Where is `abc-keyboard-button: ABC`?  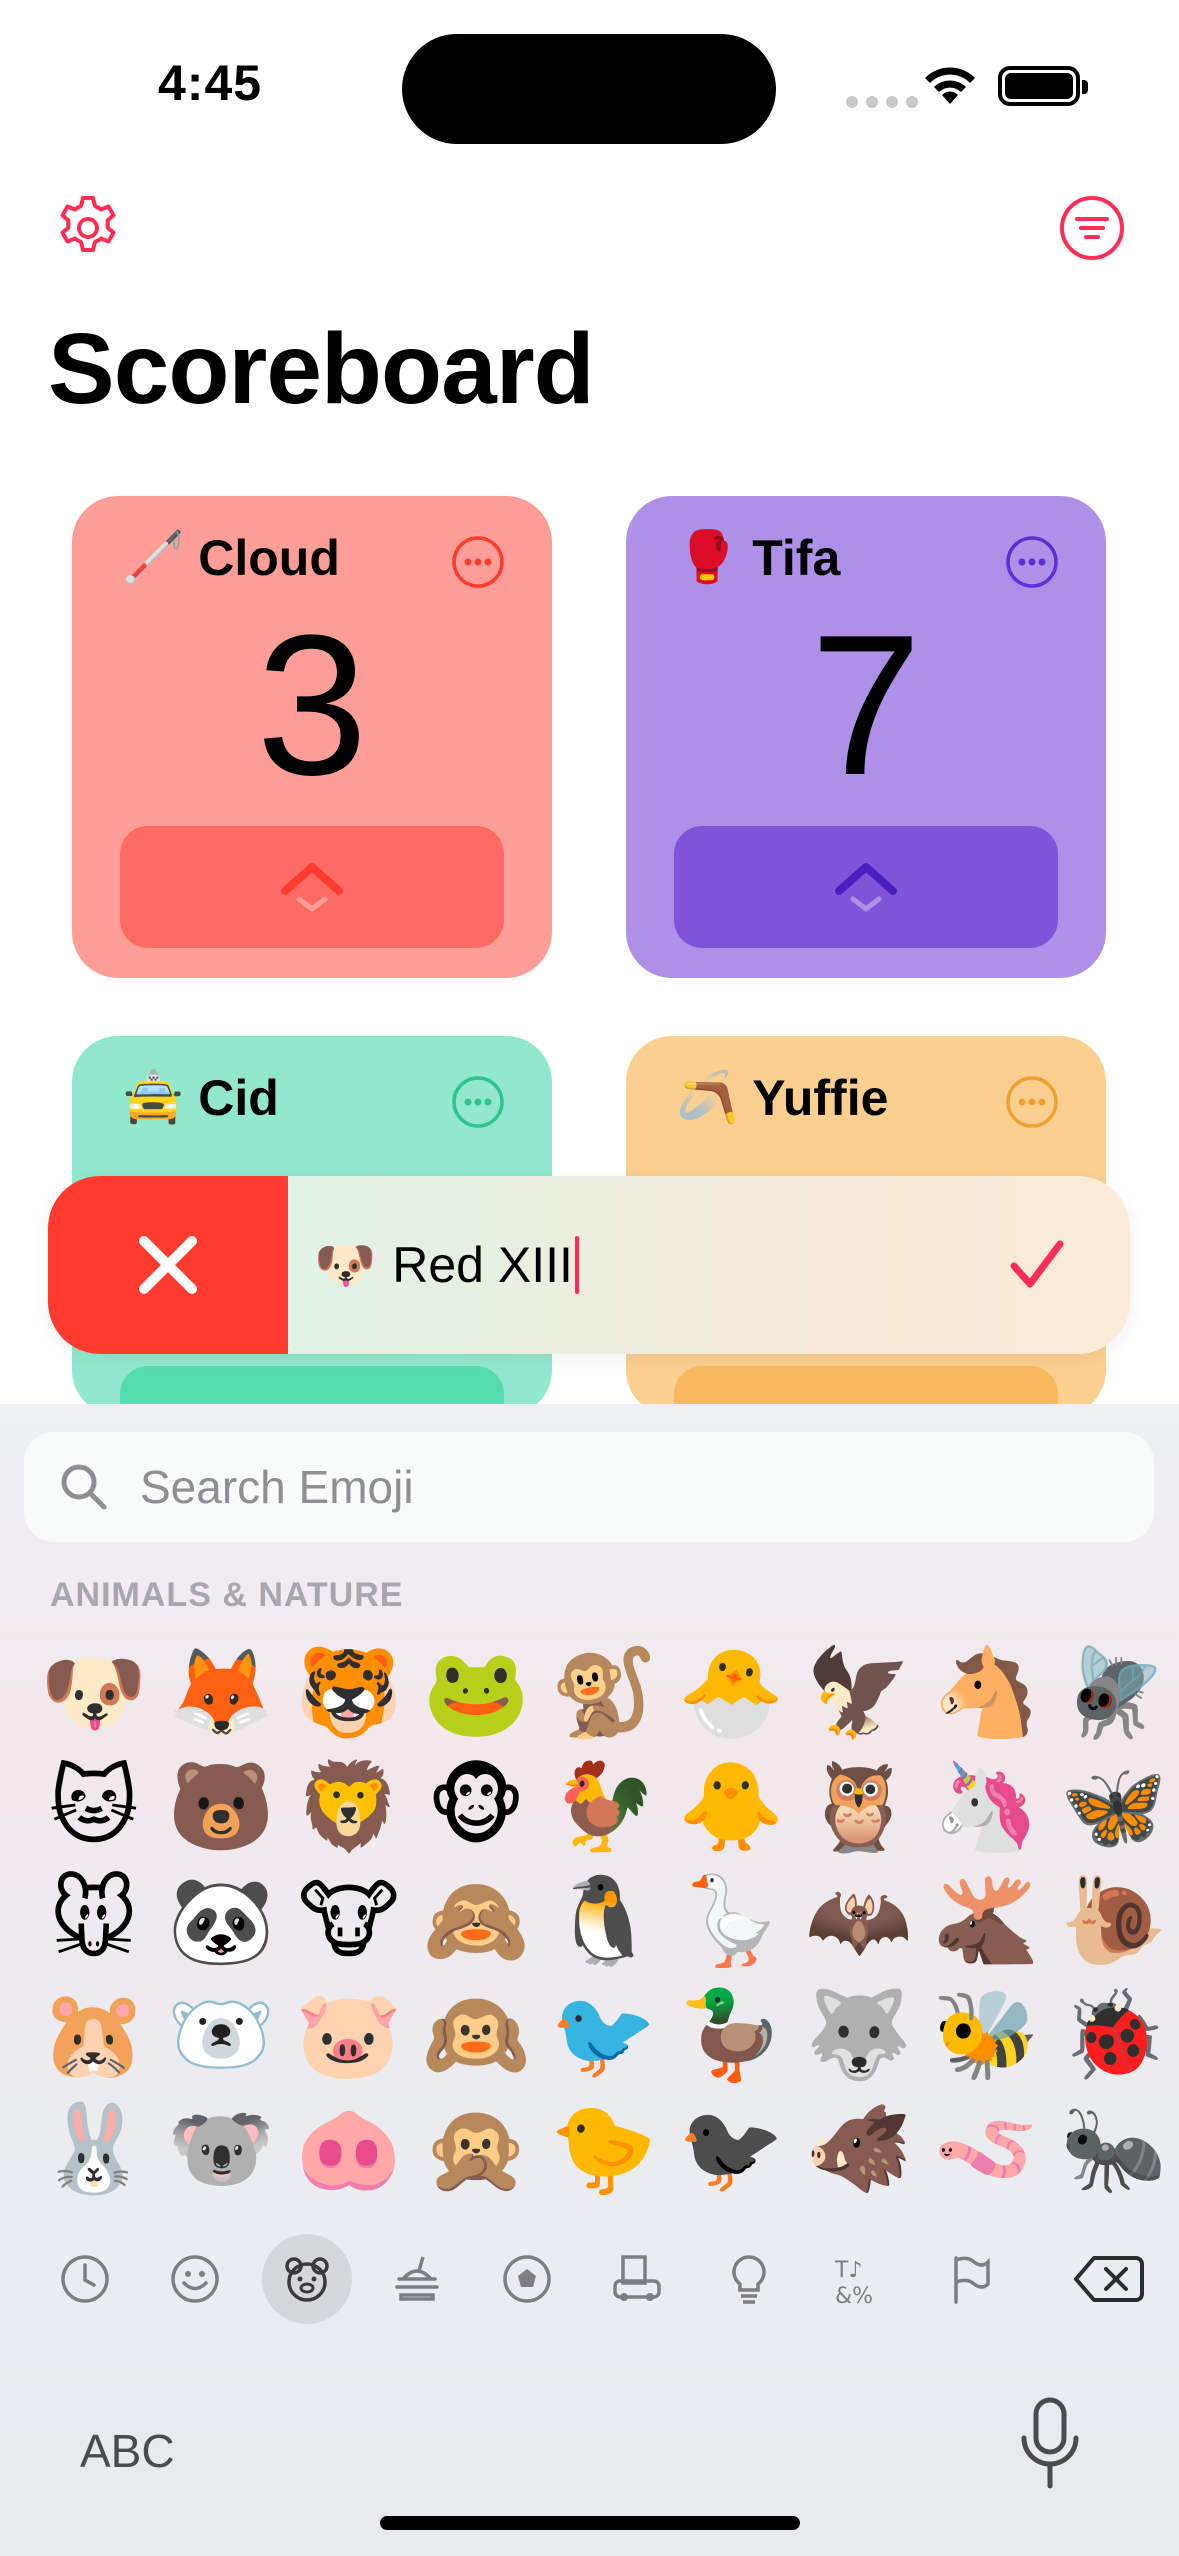 abc-keyboard-button: ABC is located at coordinates (127, 2451).